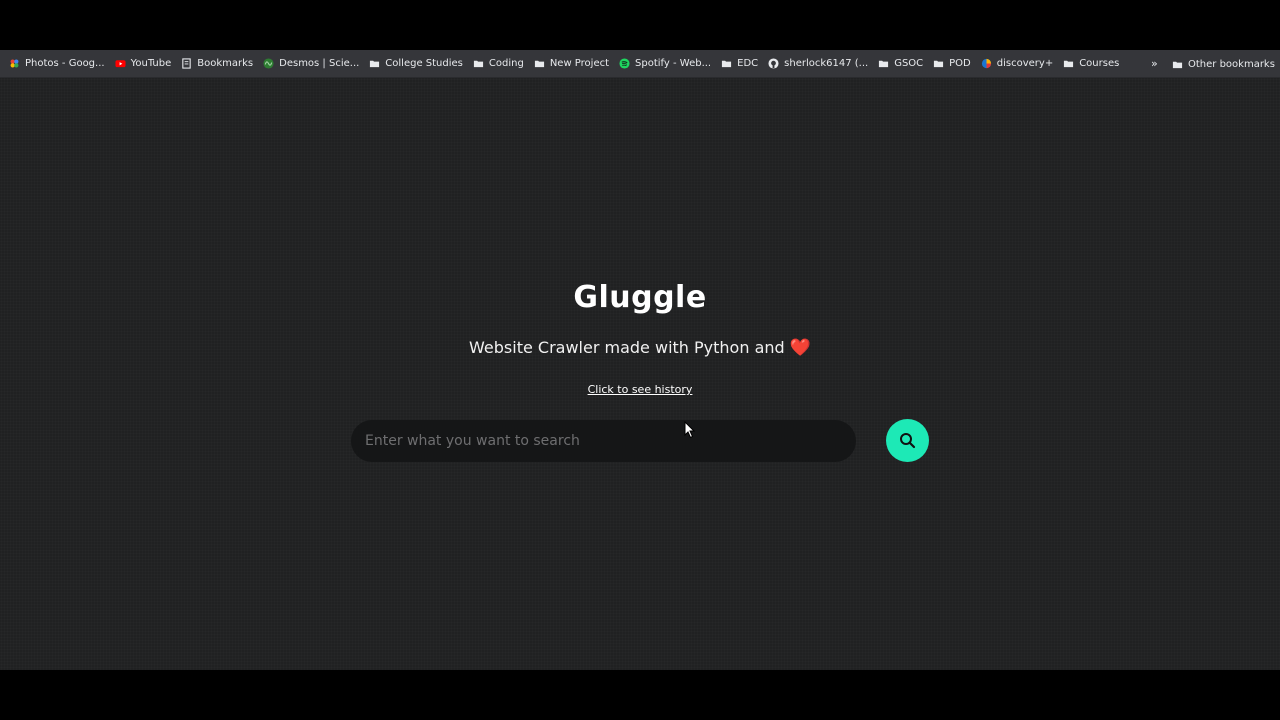 The width and height of the screenshot is (1280, 720). I want to click on bookmark-pod: POD, so click(952, 63).